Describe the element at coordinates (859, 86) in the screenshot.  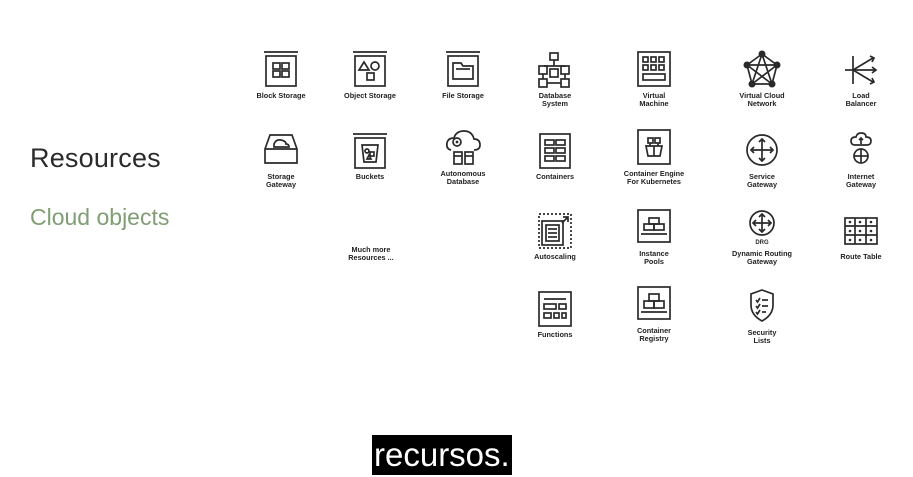
I see `tile-load-balancer: Load Balancer` at that location.